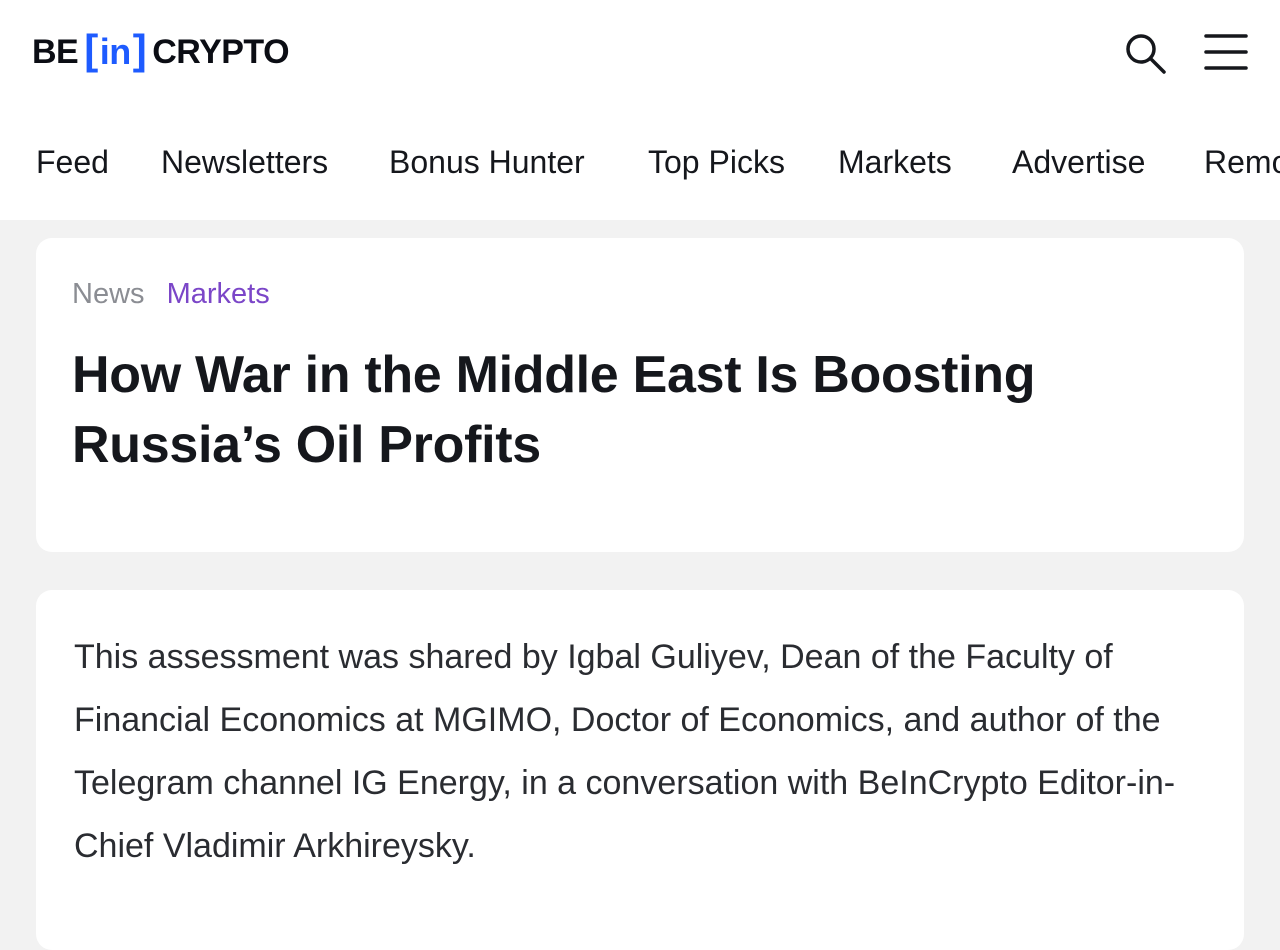  I want to click on nav-item-newsletters: Newsletters, so click(244, 162).